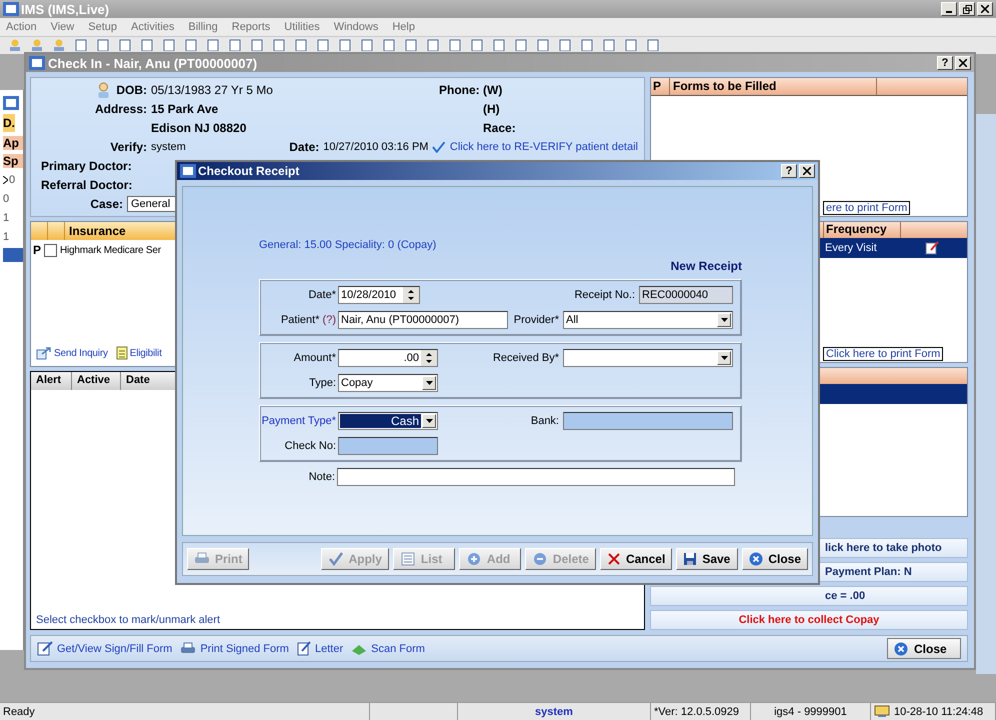 Image resolution: width=996 pixels, height=720 pixels. Describe the element at coordinates (423, 320) in the screenshot. I see `patient-field: Nair, Anu (PT00000007)` at that location.